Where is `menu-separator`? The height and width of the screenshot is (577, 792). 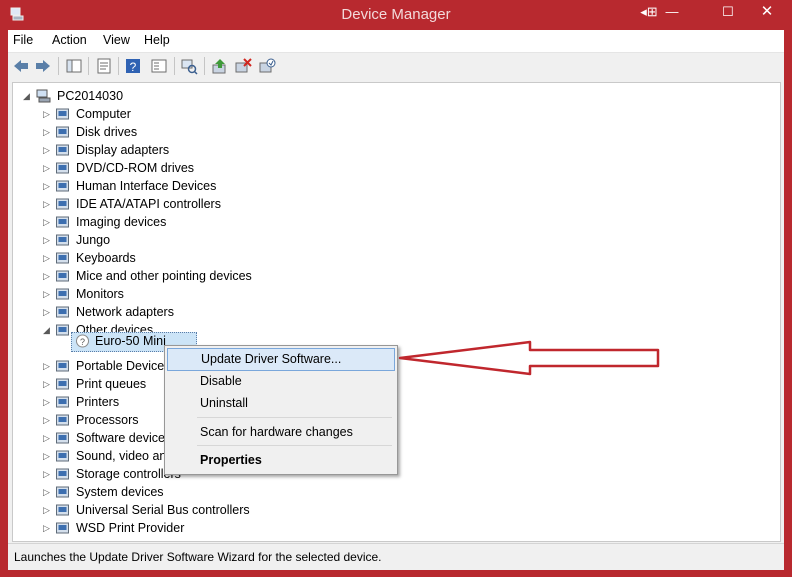
menu-separator is located at coordinates (294, 417).